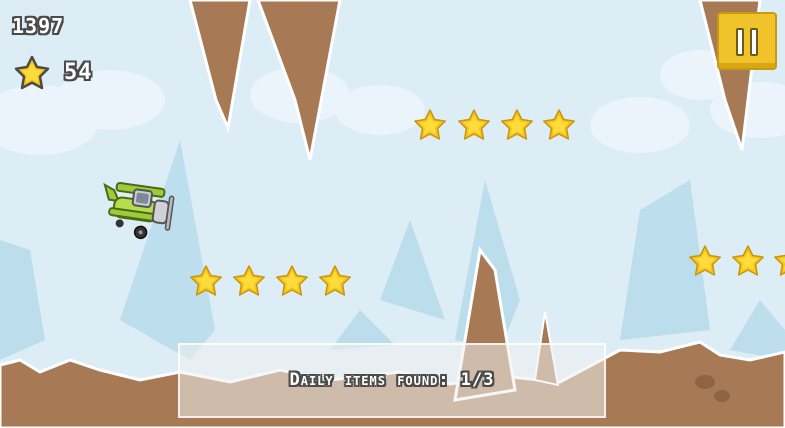 This screenshot has width=785, height=428. Describe the element at coordinates (32, 72) in the screenshot. I see `star-counter-icon` at that location.